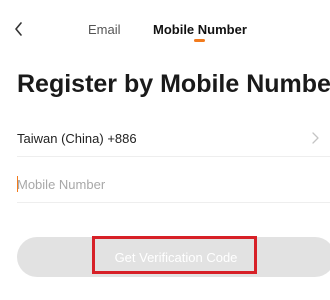  Describe the element at coordinates (104, 29) in the screenshot. I see `tab-email: Email` at that location.